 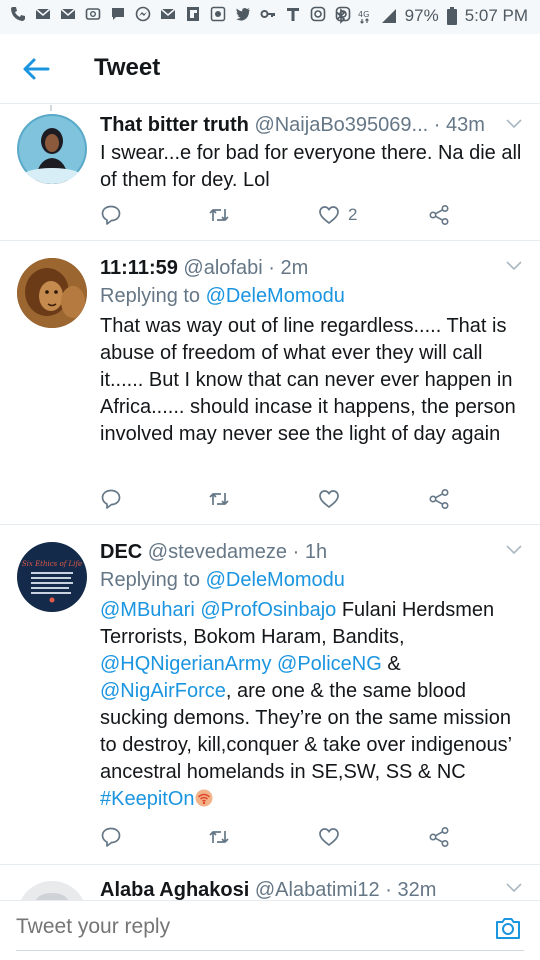 What do you see at coordinates (317, 889) in the screenshot?
I see `user-handle: @Alabatimi12` at bounding box center [317, 889].